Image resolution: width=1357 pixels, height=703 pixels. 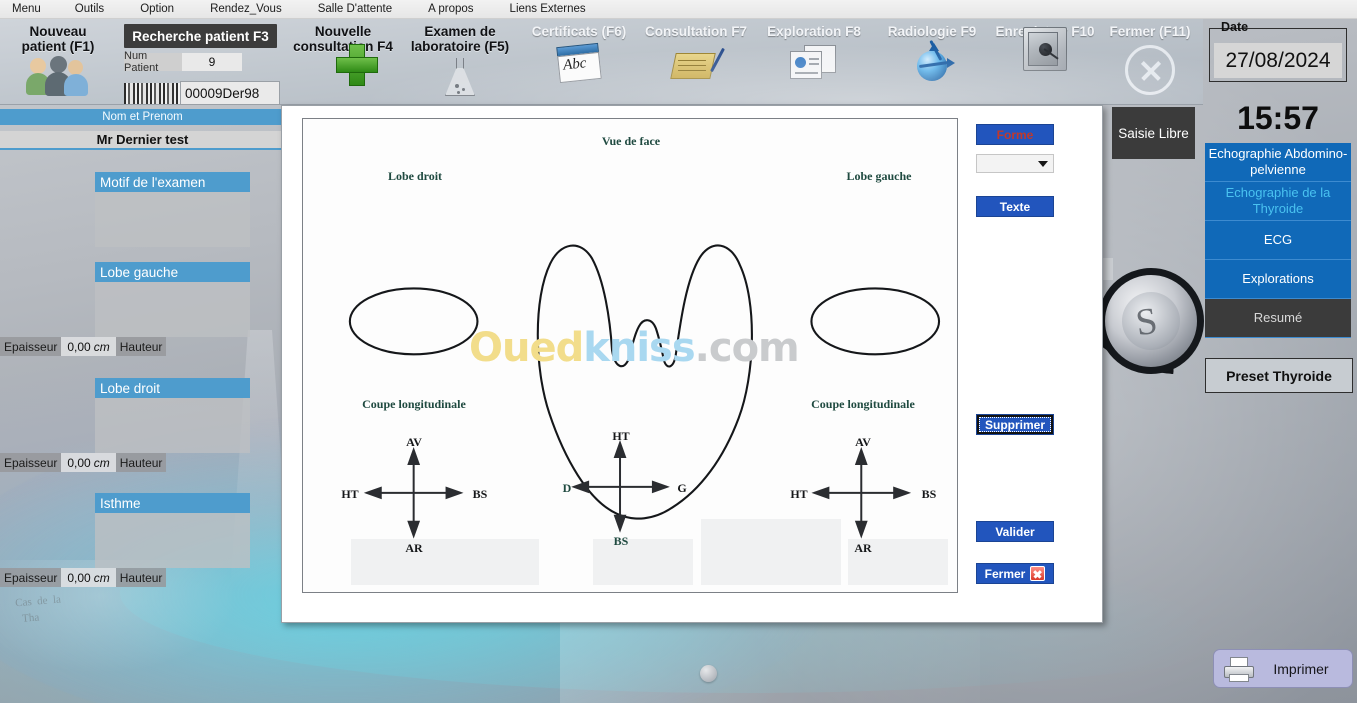 What do you see at coordinates (747, 348) in the screenshot?
I see `watermark-part-3: .com` at bounding box center [747, 348].